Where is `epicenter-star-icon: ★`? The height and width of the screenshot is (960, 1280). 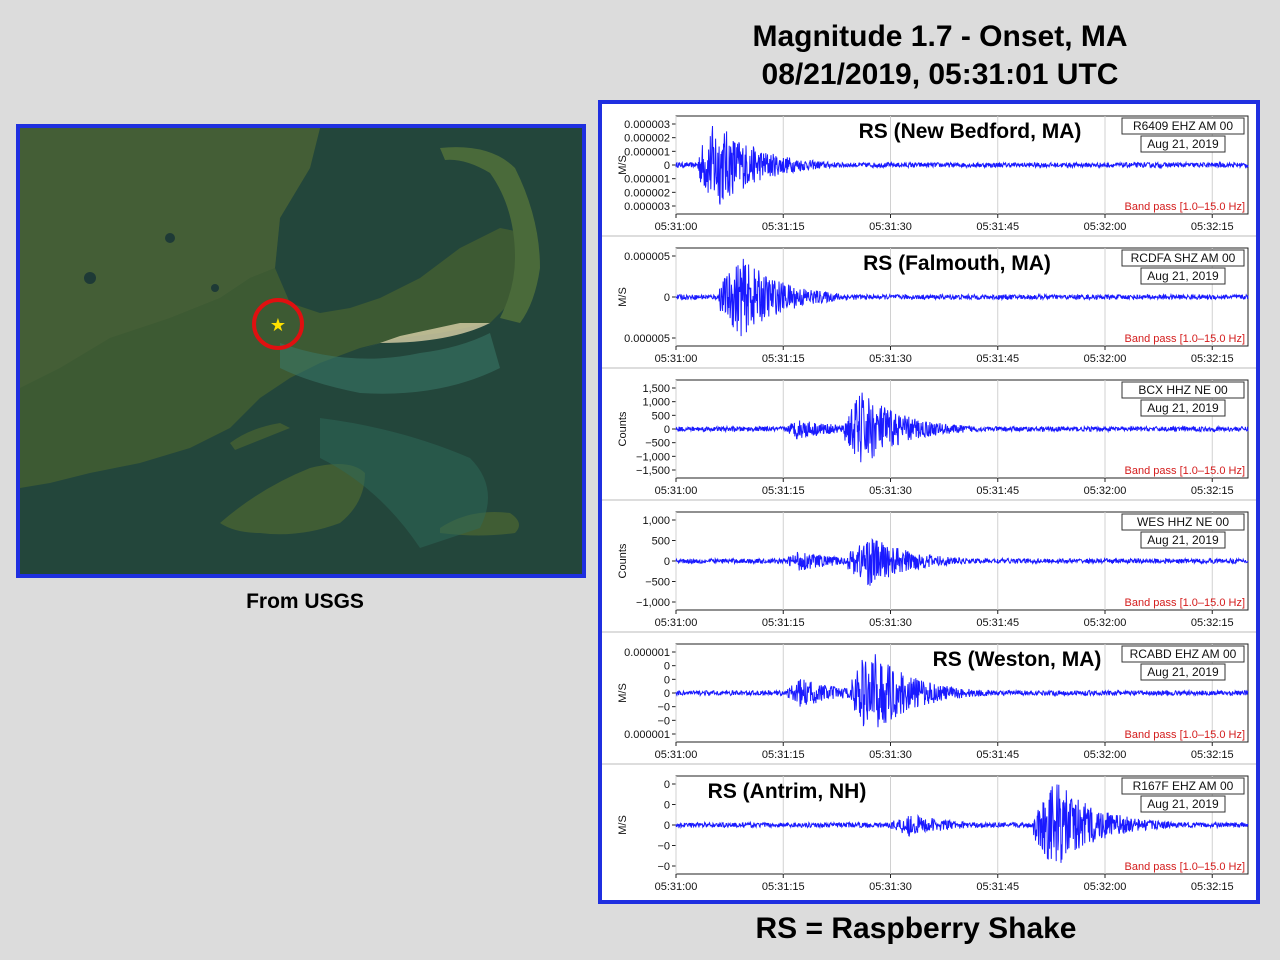
epicenter-star-icon: ★ is located at coordinates (278, 325).